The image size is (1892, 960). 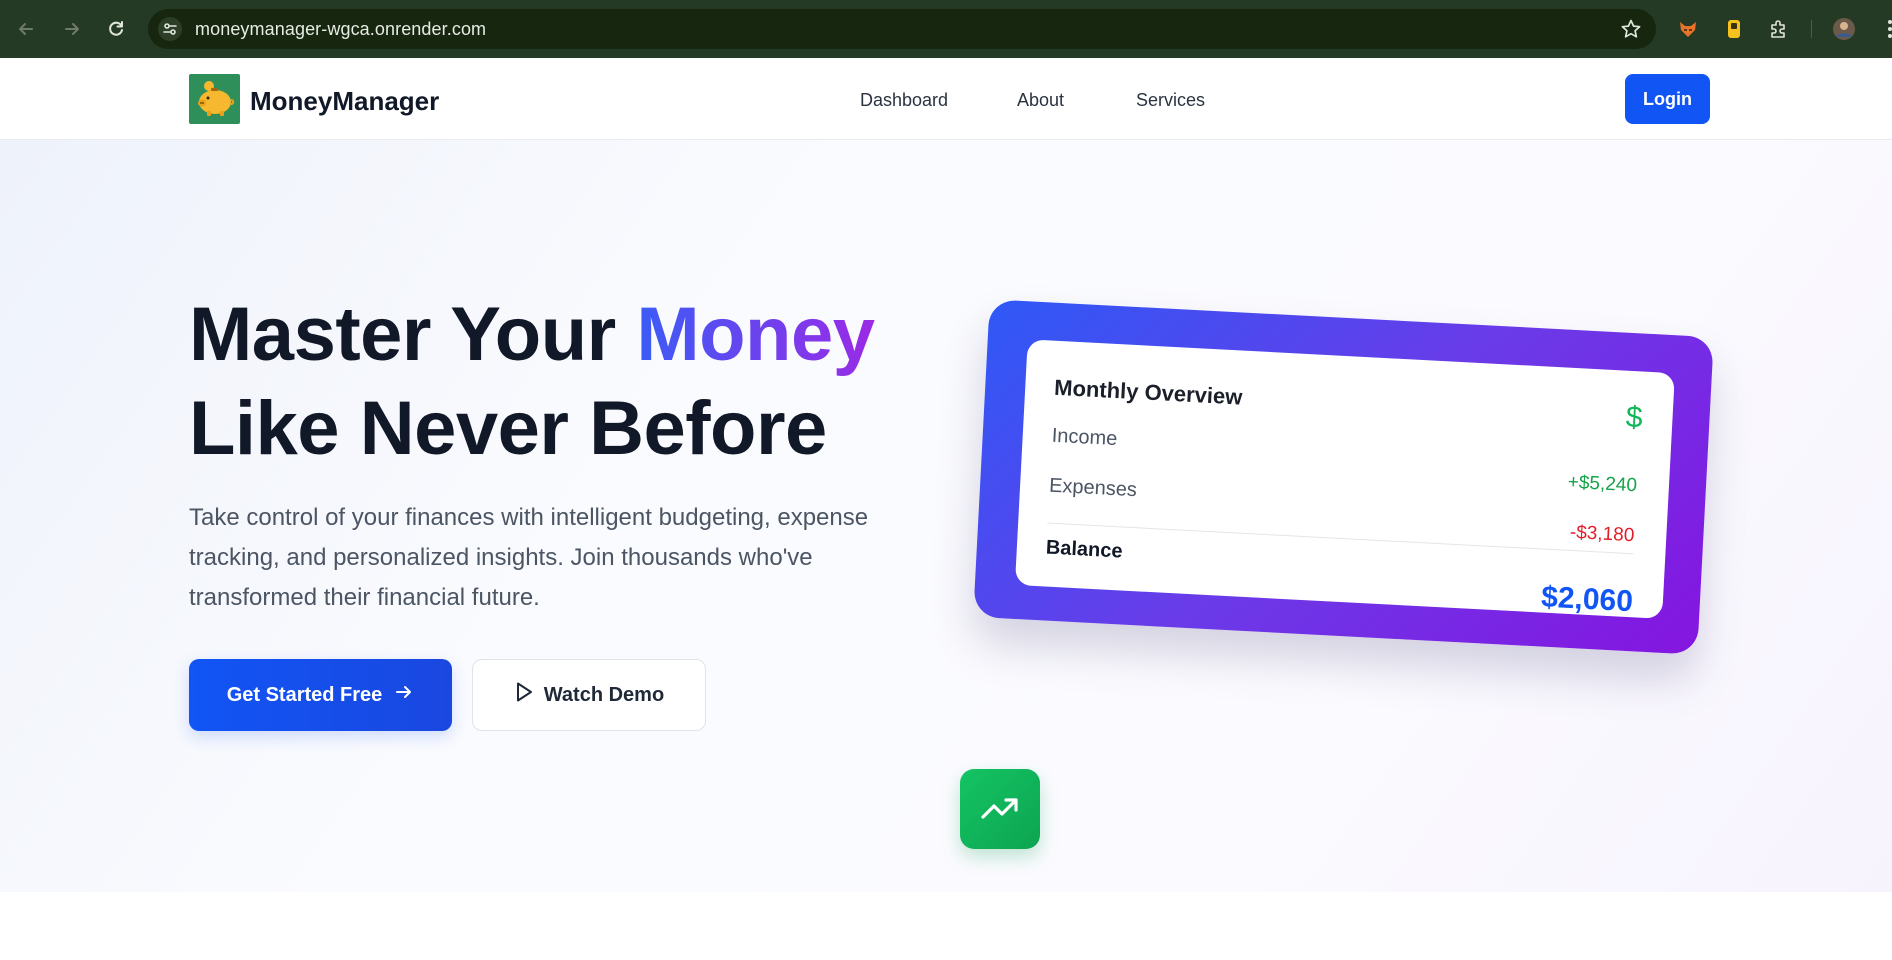 I want to click on back-arrow-icon, so click(x=26, y=29).